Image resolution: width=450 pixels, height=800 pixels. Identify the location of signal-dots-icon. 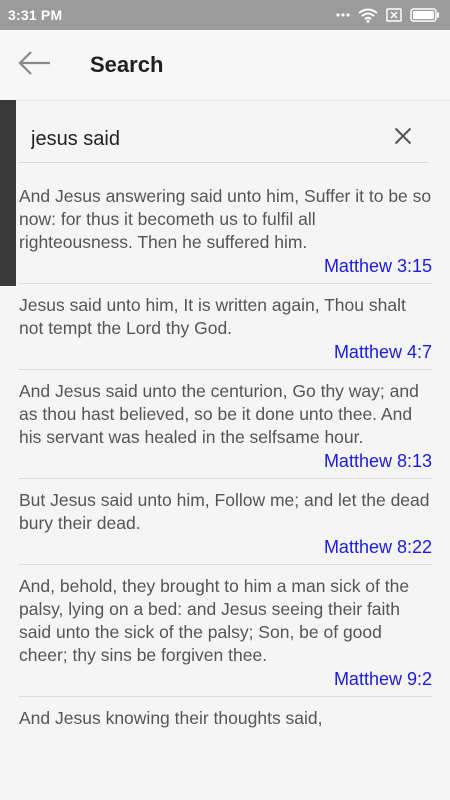
(343, 15).